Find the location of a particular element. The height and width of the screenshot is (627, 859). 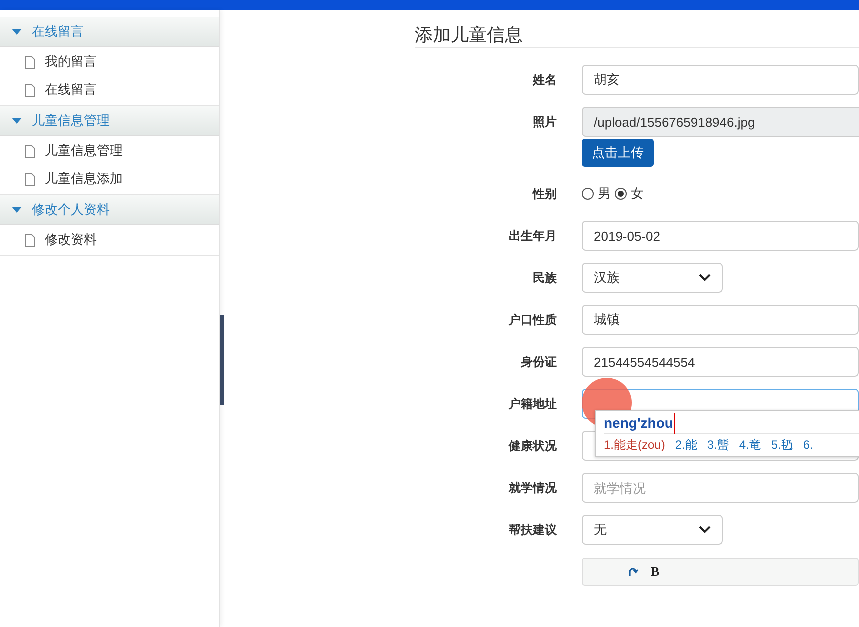

field-label: 性别 is located at coordinates (545, 194).